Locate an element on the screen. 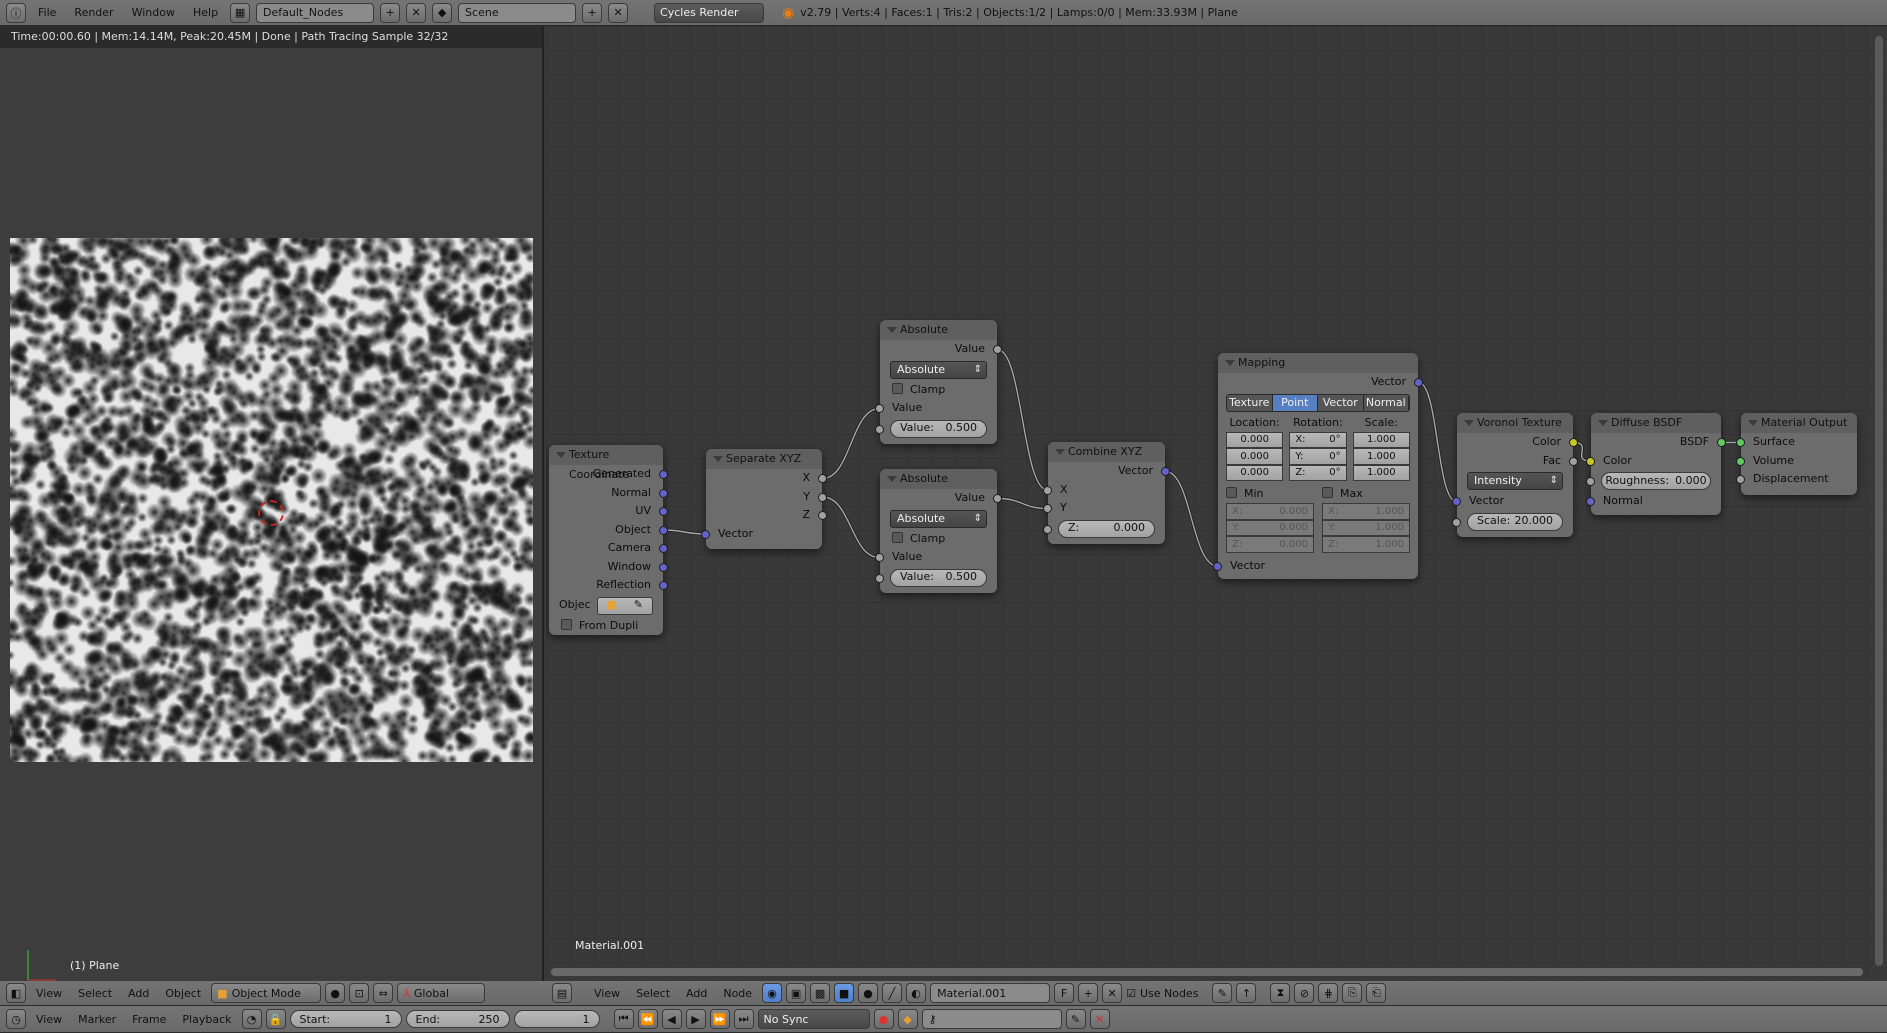  menu-node: Node is located at coordinates (737, 993).